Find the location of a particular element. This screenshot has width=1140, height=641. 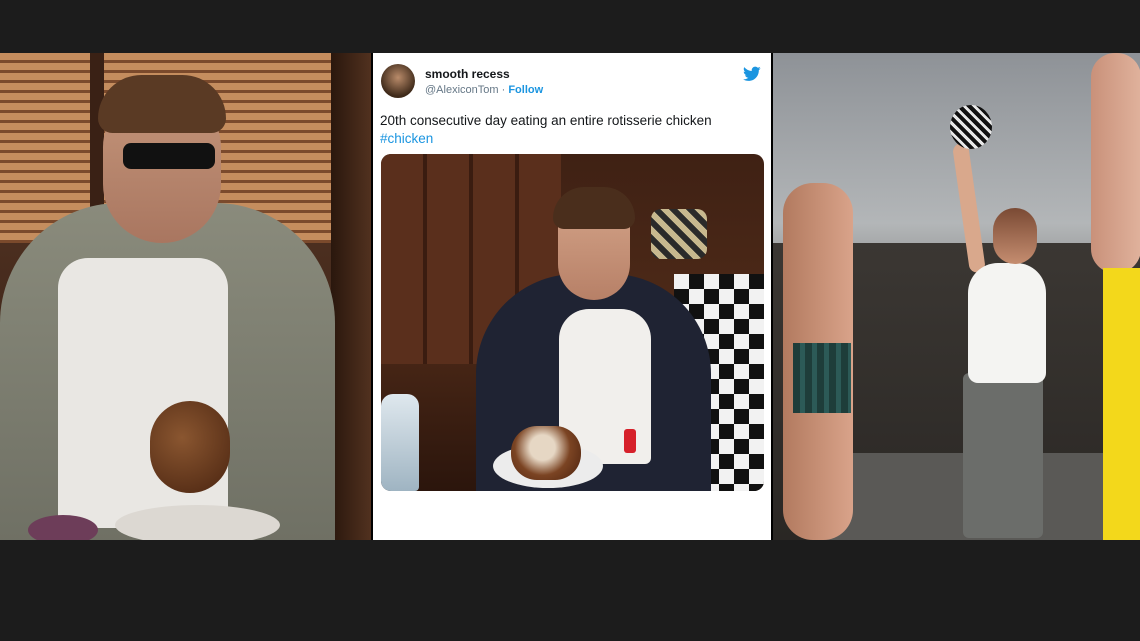

red-watch is located at coordinates (630, 441).